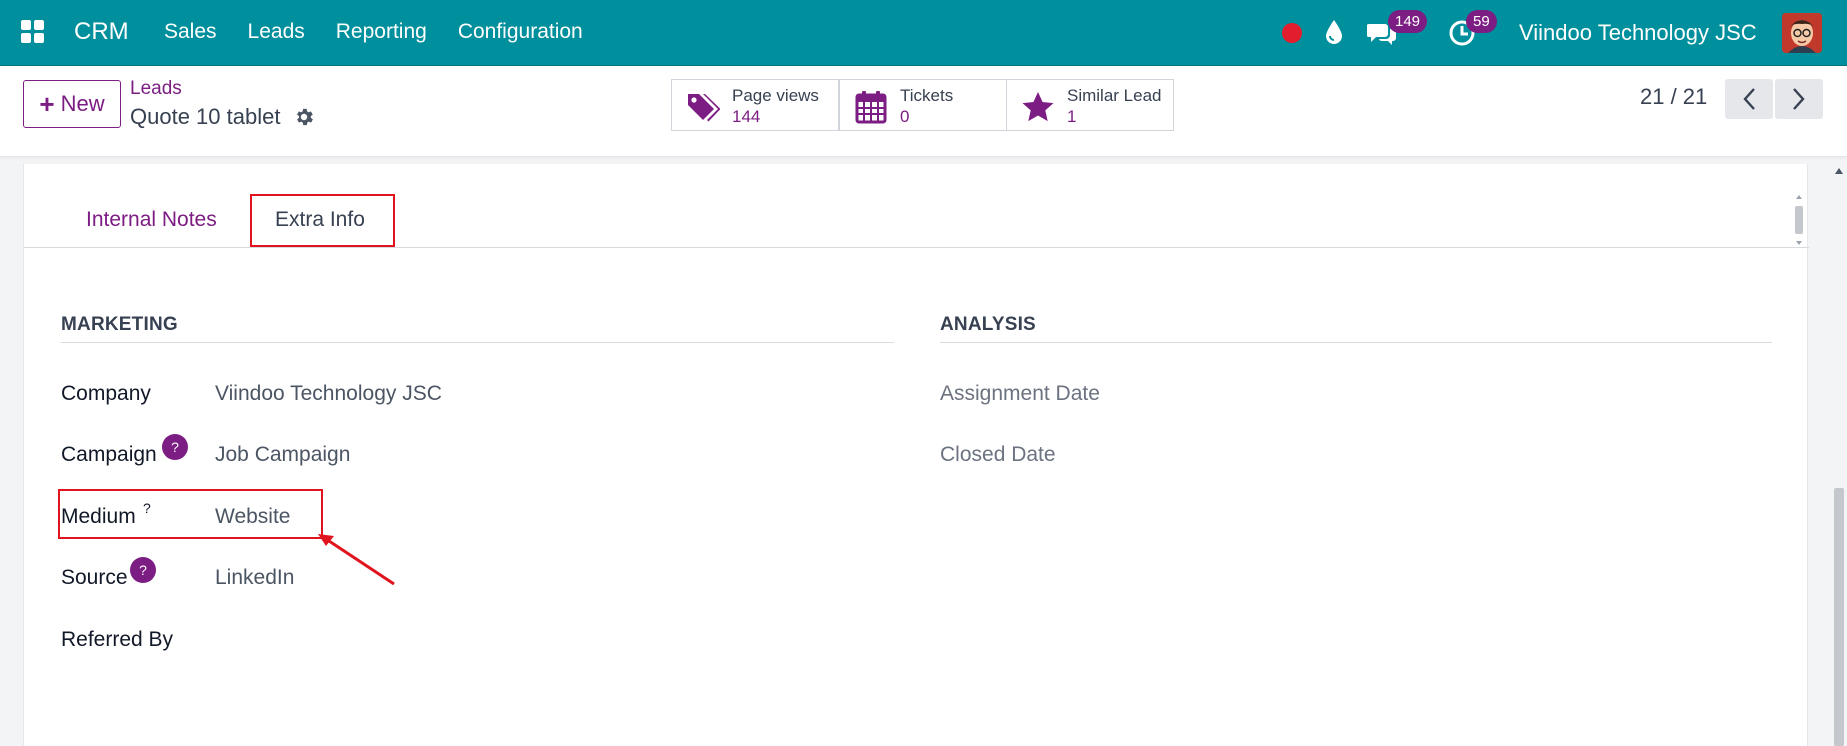 Image resolution: width=1847 pixels, height=746 pixels. What do you see at coordinates (988, 324) in the screenshot?
I see `analysis-section-title: ANALYSIS` at bounding box center [988, 324].